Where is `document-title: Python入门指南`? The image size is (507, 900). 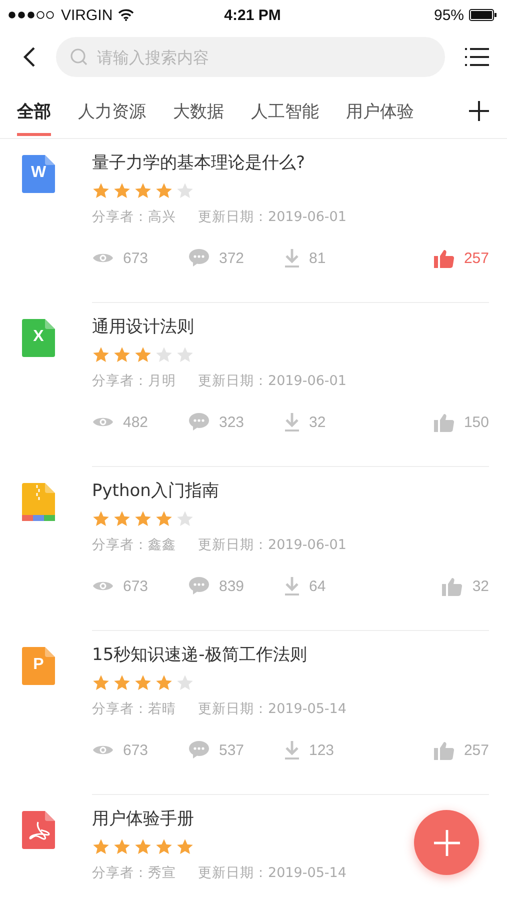 document-title: Python入门指南 is located at coordinates (290, 491).